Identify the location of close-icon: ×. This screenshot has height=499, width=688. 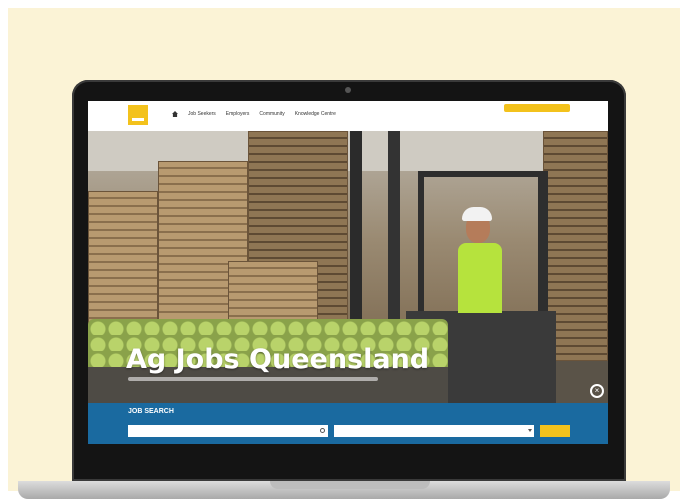
(597, 391).